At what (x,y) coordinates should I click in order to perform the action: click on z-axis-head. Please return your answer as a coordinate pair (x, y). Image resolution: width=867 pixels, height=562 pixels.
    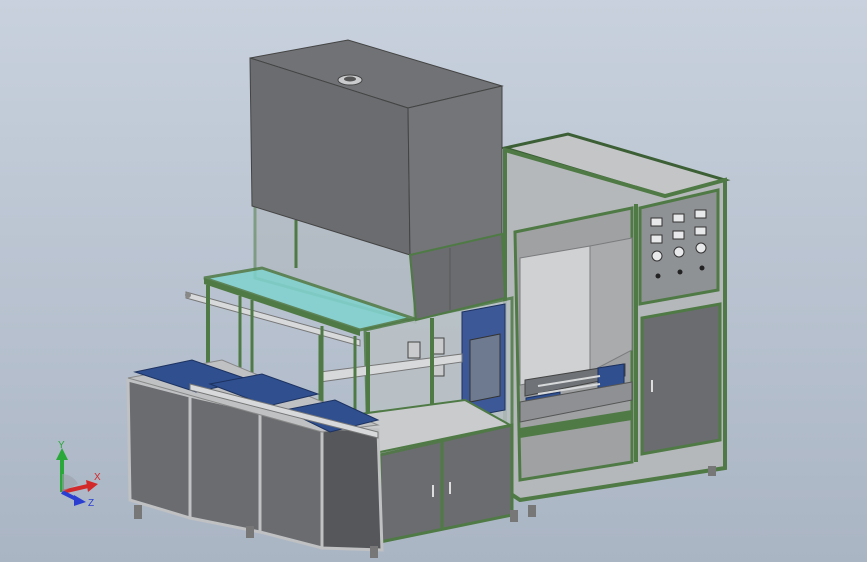
    Looking at the image, I should click on (80, 500).